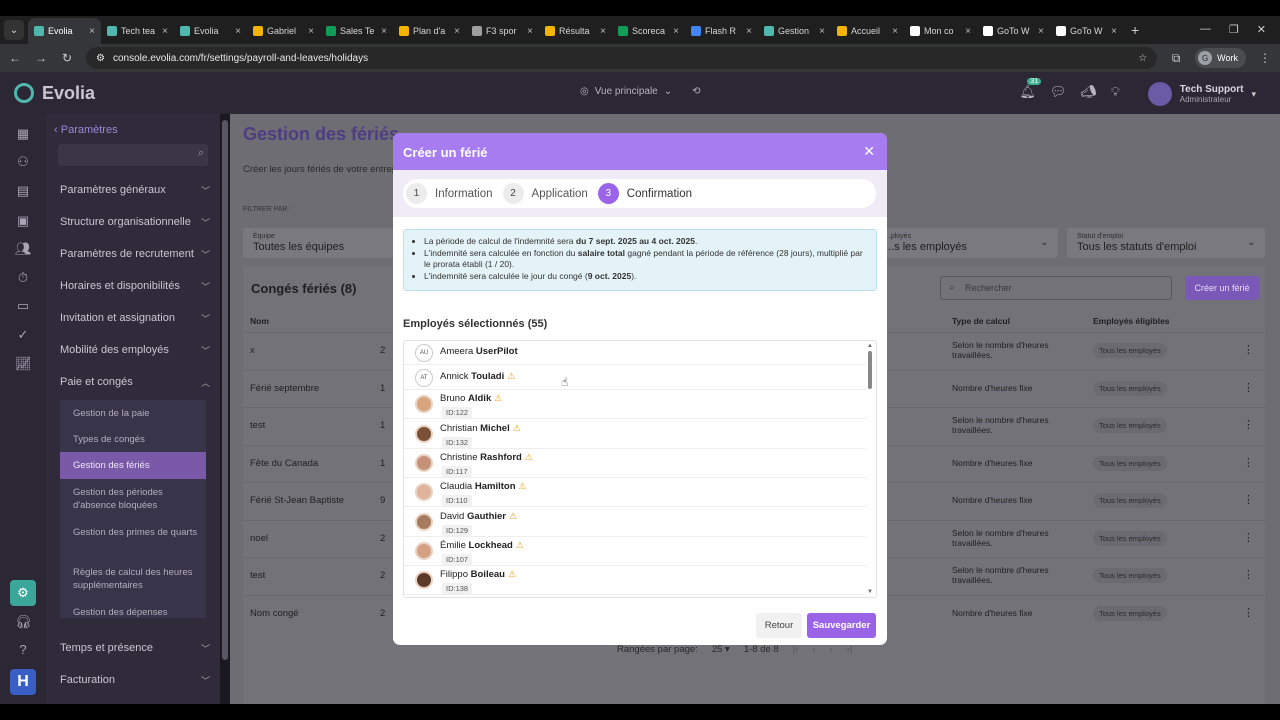 Image resolution: width=1280 pixels, height=720 pixels. Describe the element at coordinates (870, 370) in the screenshot. I see `scroll-thumb` at that location.